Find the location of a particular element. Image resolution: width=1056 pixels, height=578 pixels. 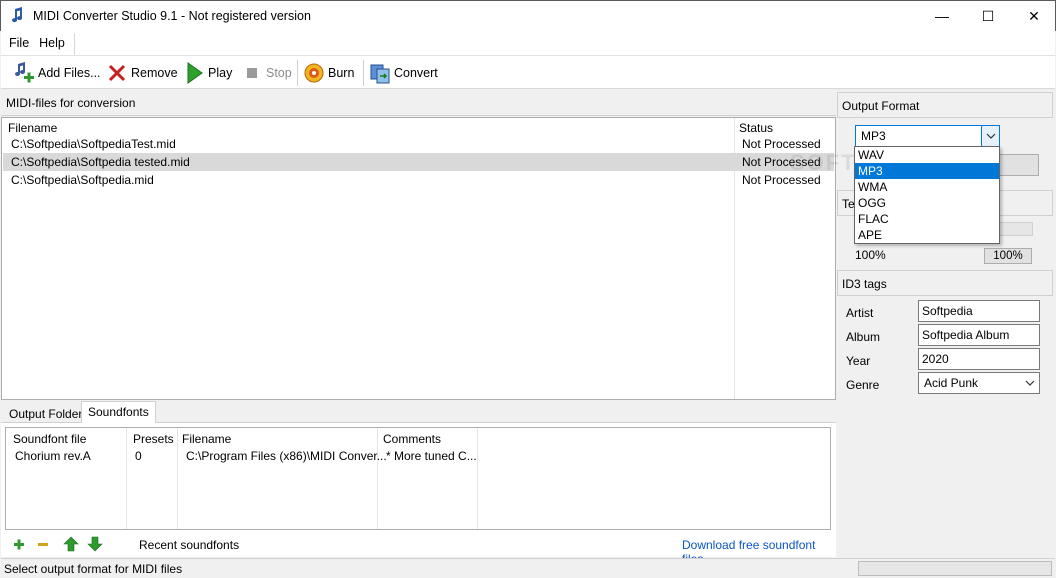

menu-file-label: File is located at coordinates (19, 43).